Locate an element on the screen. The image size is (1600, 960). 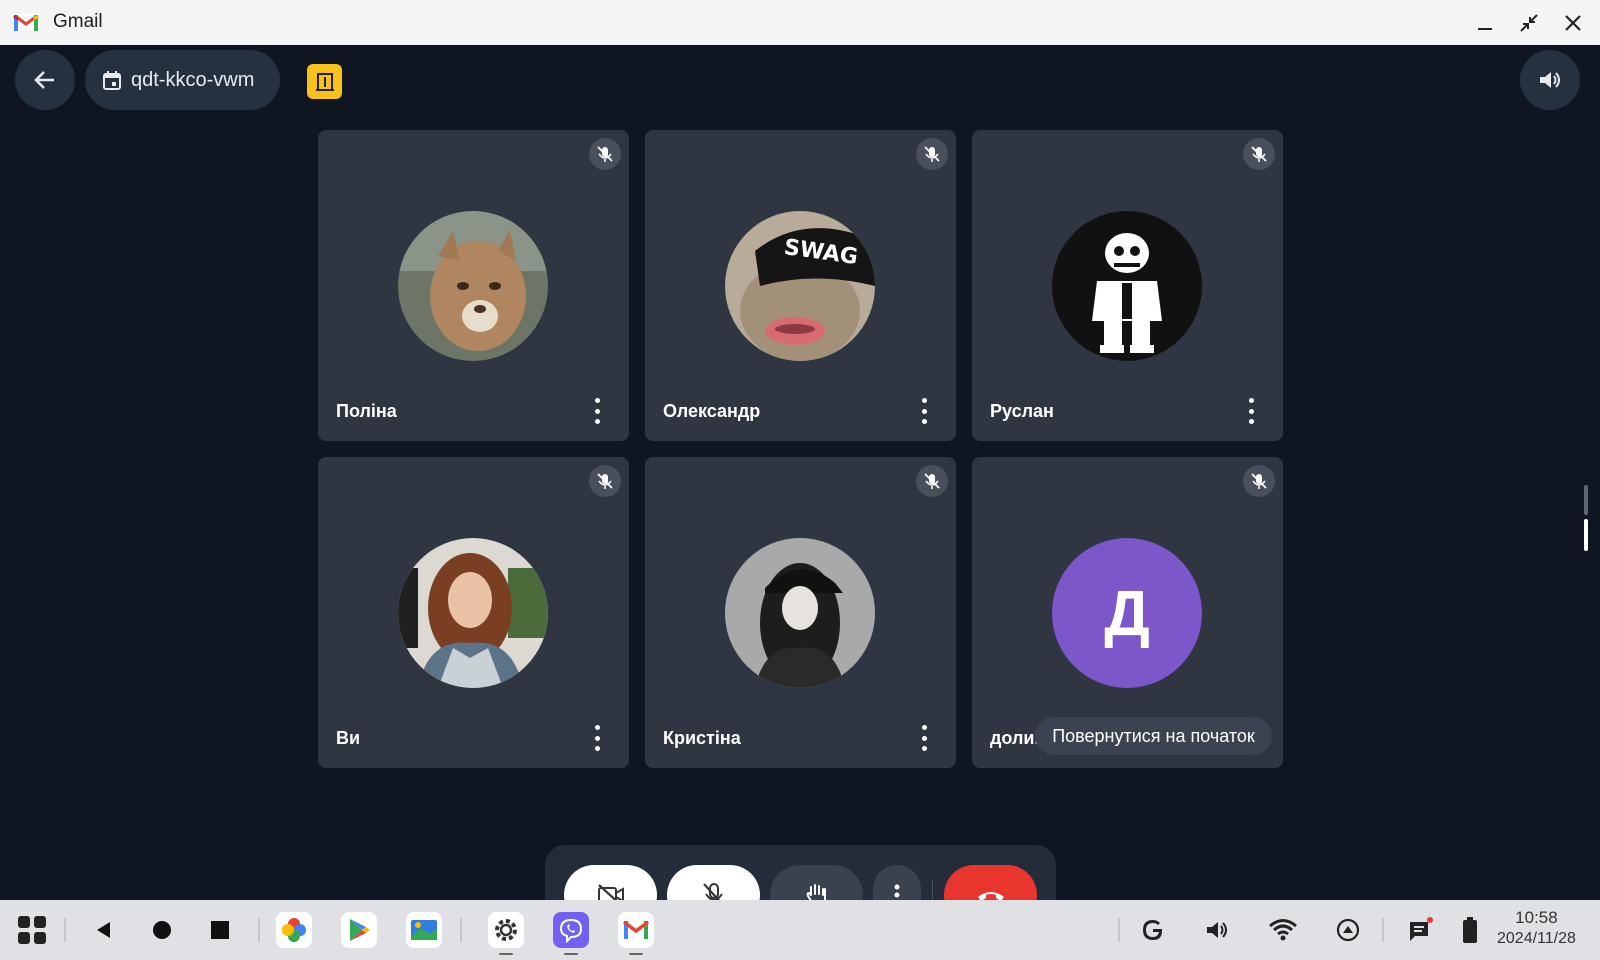
square-recents-icon is located at coordinates (220, 930).